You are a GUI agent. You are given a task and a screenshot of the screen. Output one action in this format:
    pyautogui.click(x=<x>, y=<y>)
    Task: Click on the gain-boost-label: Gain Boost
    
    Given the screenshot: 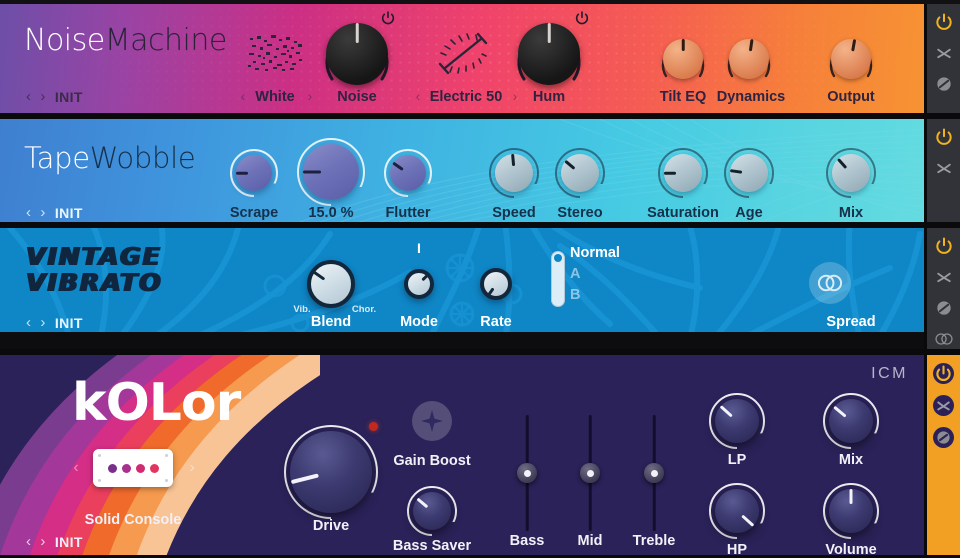 What is the action you would take?
    pyautogui.click(x=432, y=461)
    